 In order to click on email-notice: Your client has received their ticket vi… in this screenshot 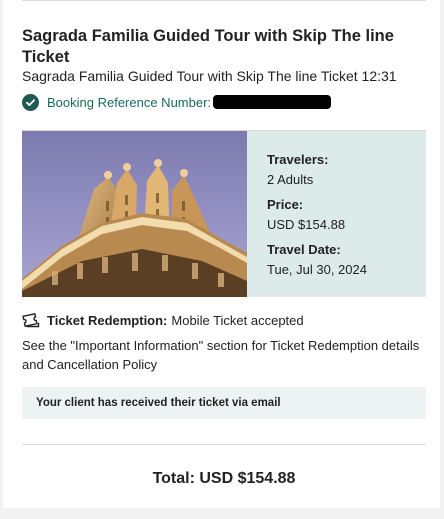, I will do `click(224, 403)`.